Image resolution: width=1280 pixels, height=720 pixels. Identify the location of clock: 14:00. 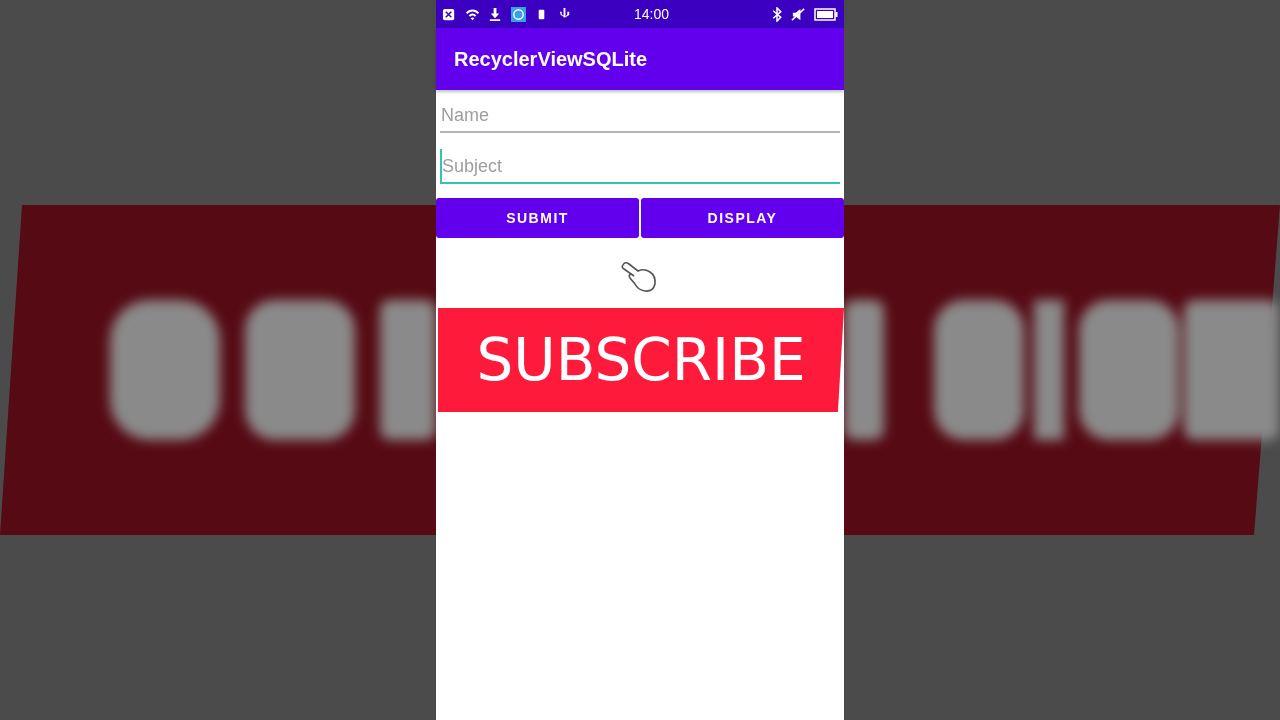
(651, 14).